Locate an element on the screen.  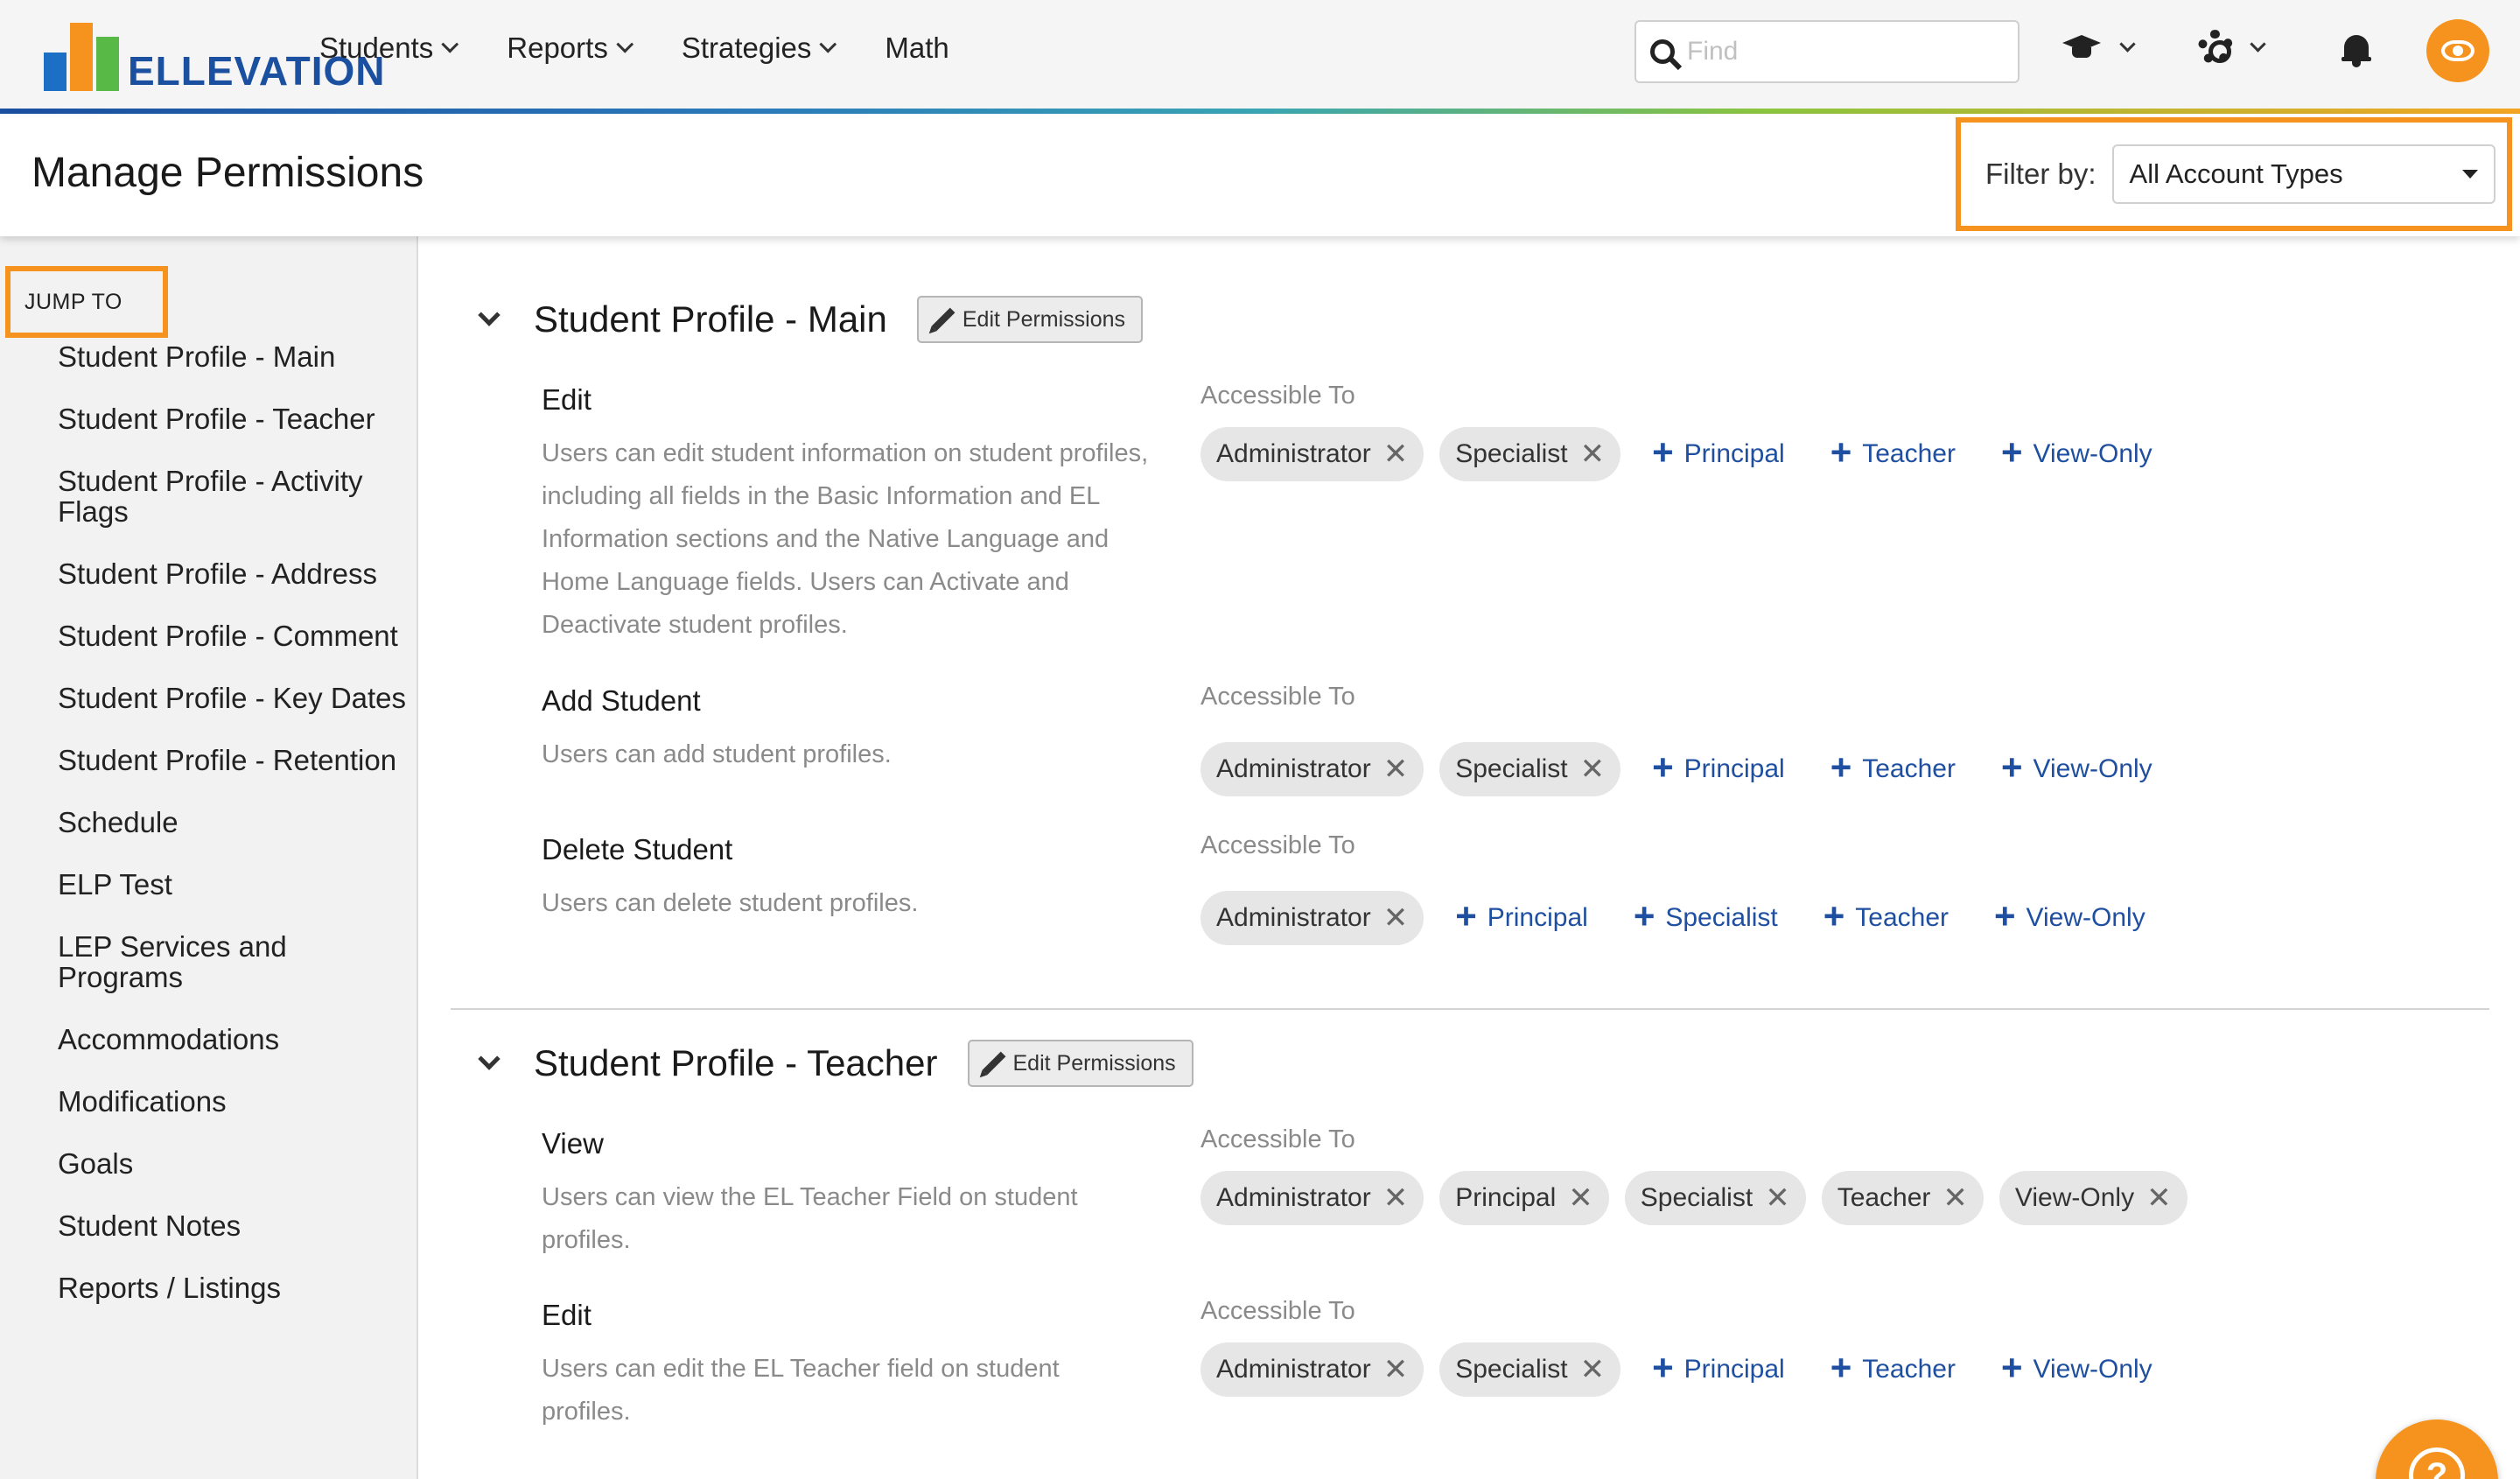
nav-strategies: Strategies is located at coordinates (759, 48).